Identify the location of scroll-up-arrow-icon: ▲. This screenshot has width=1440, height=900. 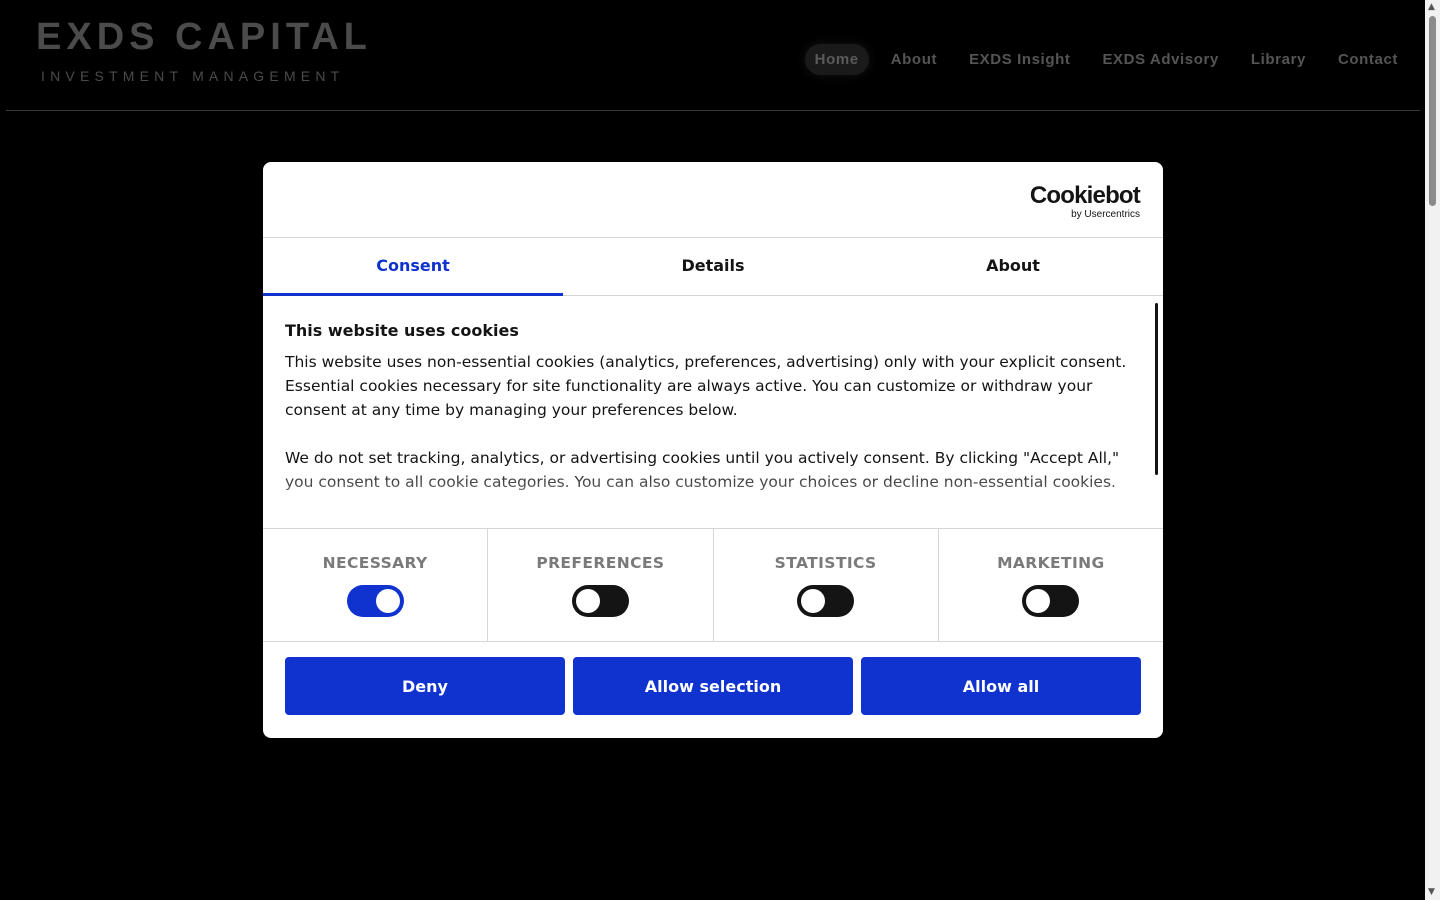
(1431, 7).